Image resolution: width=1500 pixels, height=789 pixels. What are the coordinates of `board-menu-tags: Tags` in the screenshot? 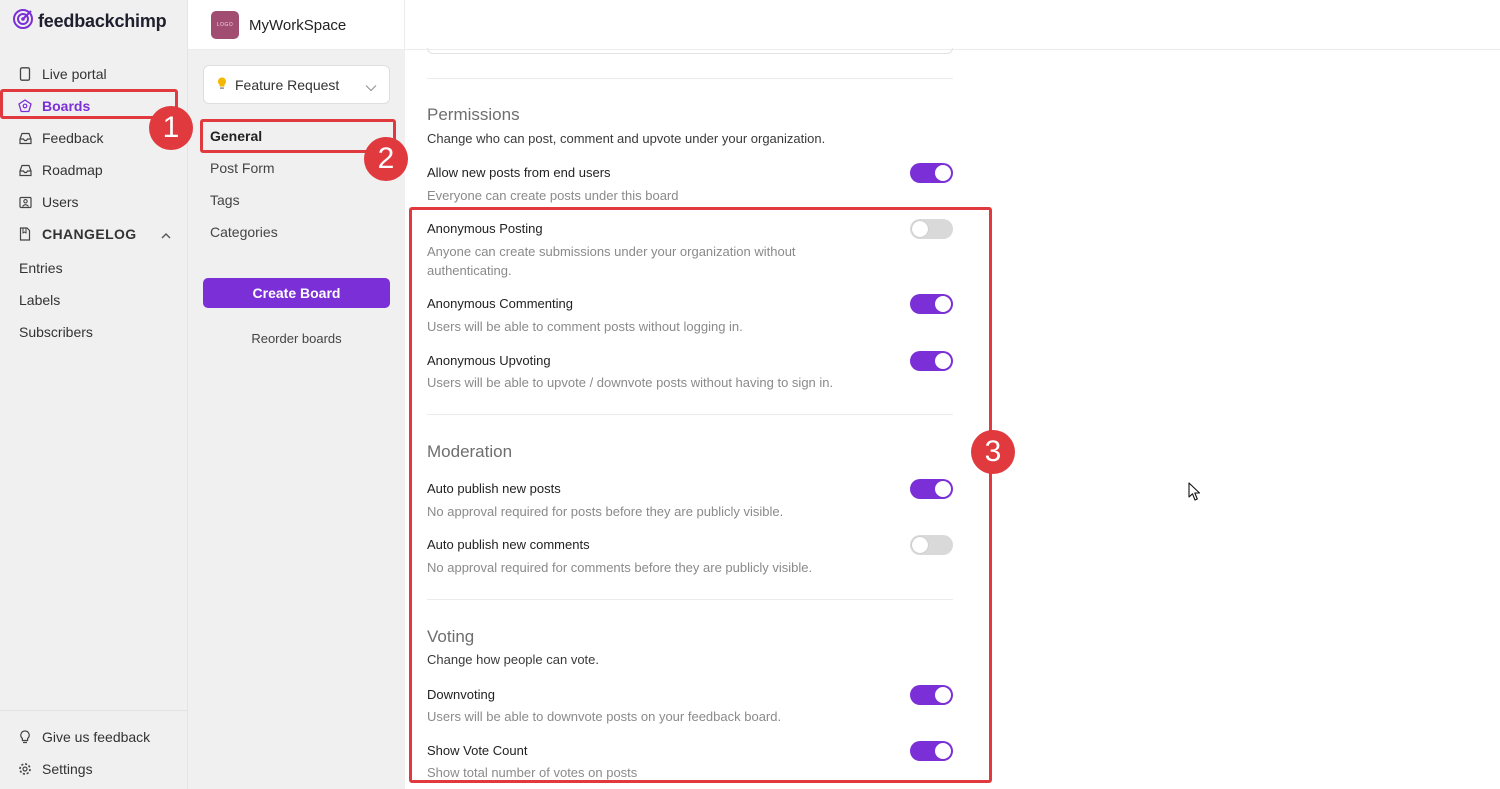 It's located at (225, 200).